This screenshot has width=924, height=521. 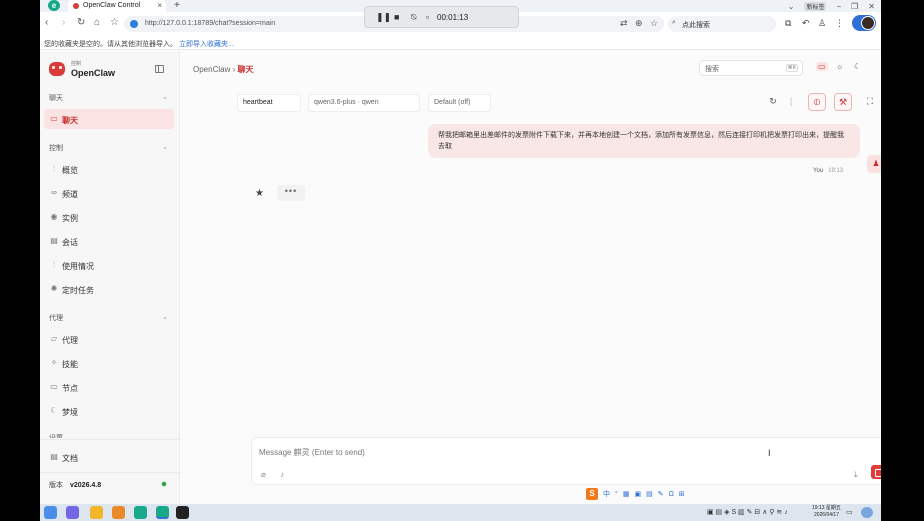 What do you see at coordinates (839, 23) in the screenshot?
I see `menu-icon: ⋮` at bounding box center [839, 23].